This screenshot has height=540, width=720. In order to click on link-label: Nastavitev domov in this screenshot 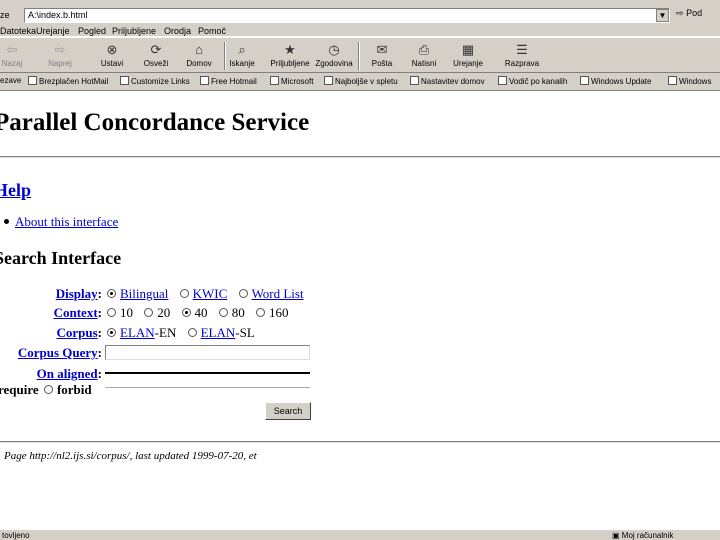, I will do `click(453, 81)`.